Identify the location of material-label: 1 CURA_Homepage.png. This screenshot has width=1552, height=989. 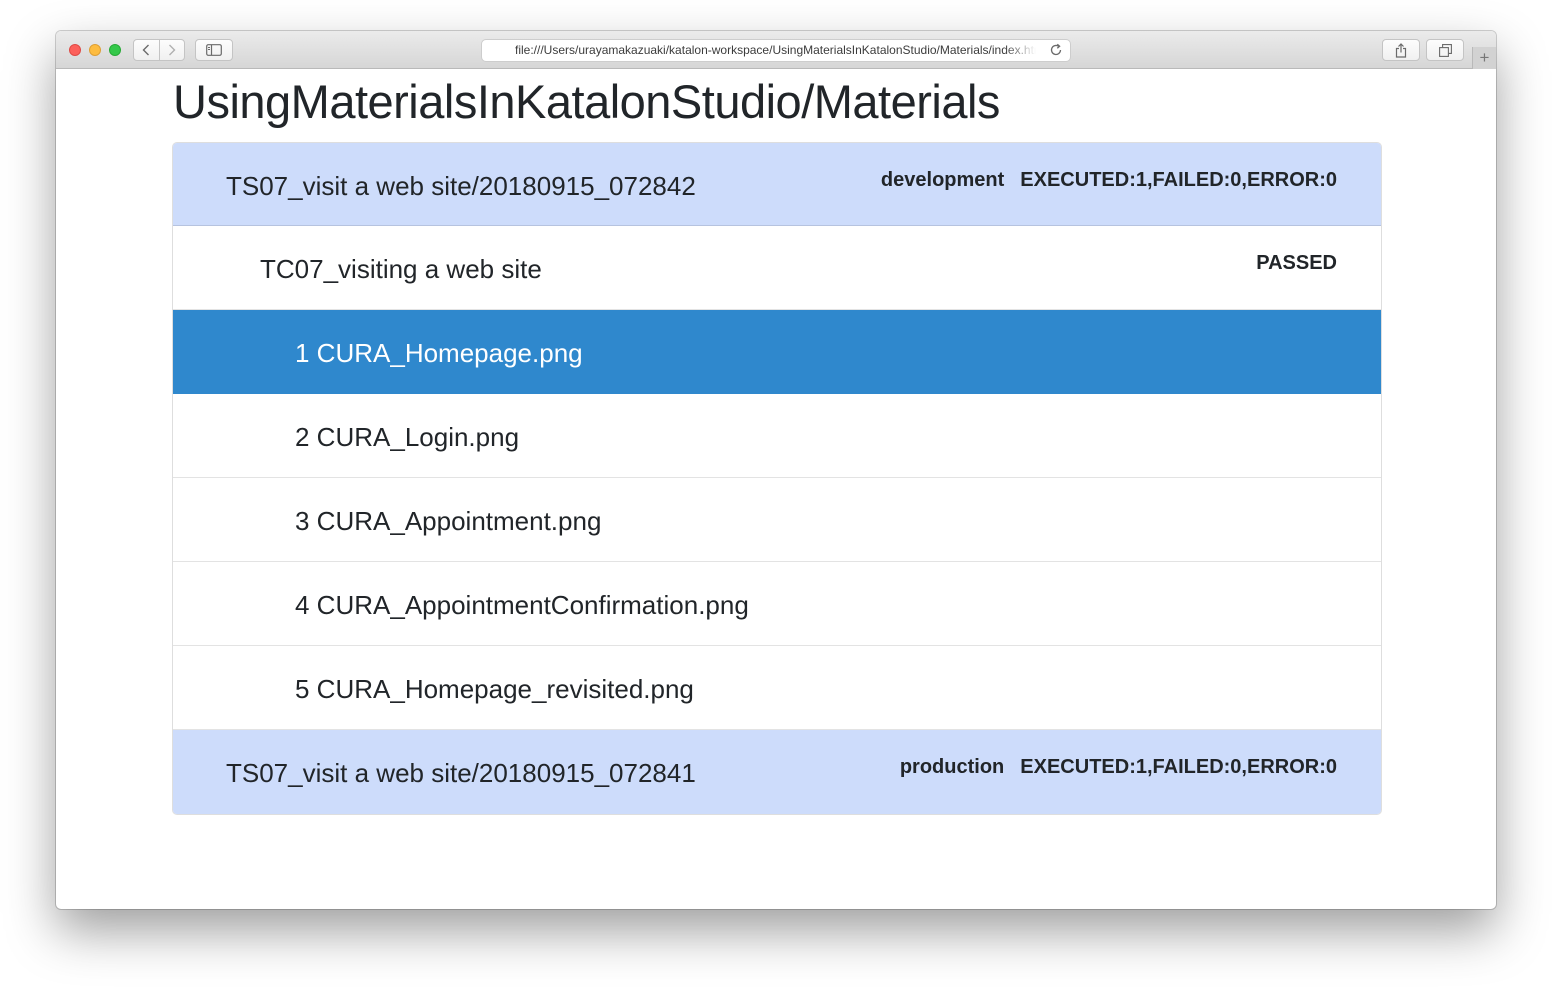
(439, 353).